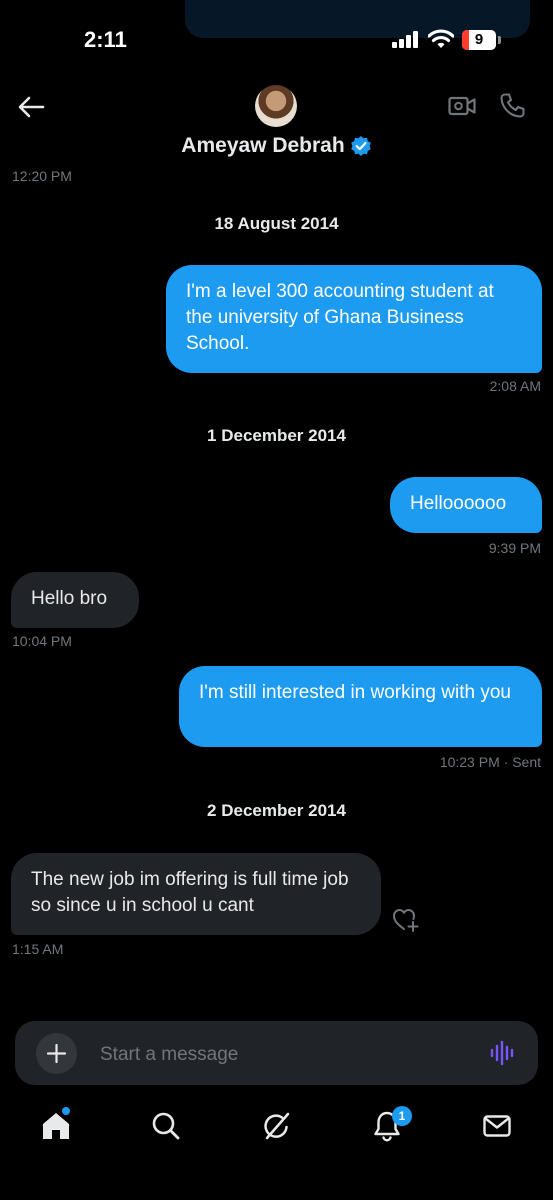  What do you see at coordinates (42, 641) in the screenshot?
I see `message-timestamp: 10:04 PM` at bounding box center [42, 641].